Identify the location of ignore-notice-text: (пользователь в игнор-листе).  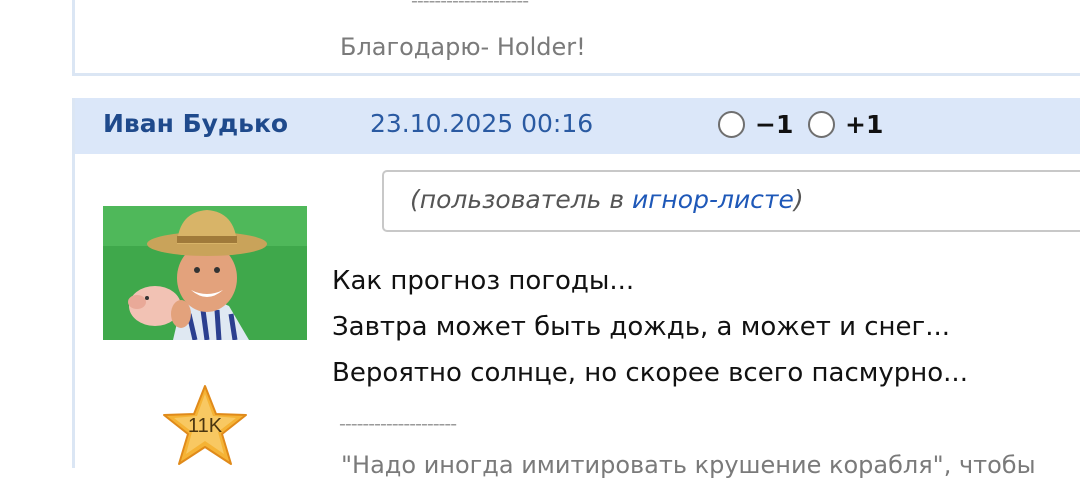
(607, 199).